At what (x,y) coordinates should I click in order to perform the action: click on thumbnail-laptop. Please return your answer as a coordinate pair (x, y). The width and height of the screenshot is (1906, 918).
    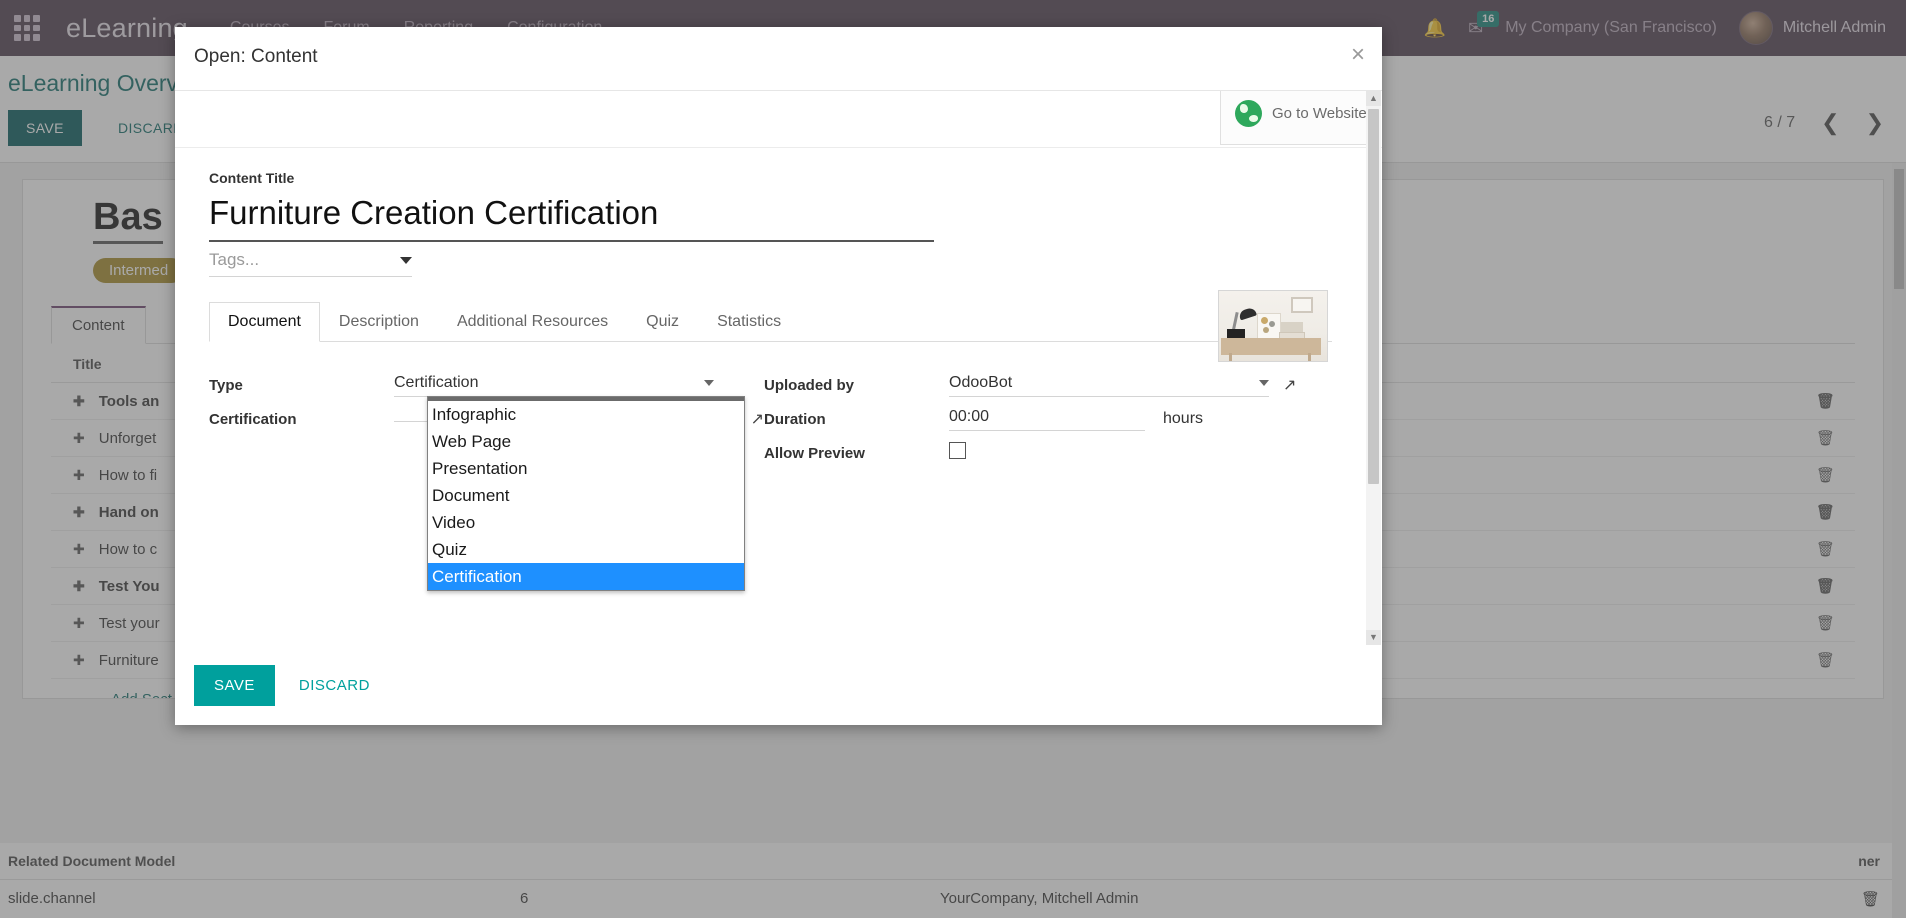
    Looking at the image, I should click on (1292, 327).